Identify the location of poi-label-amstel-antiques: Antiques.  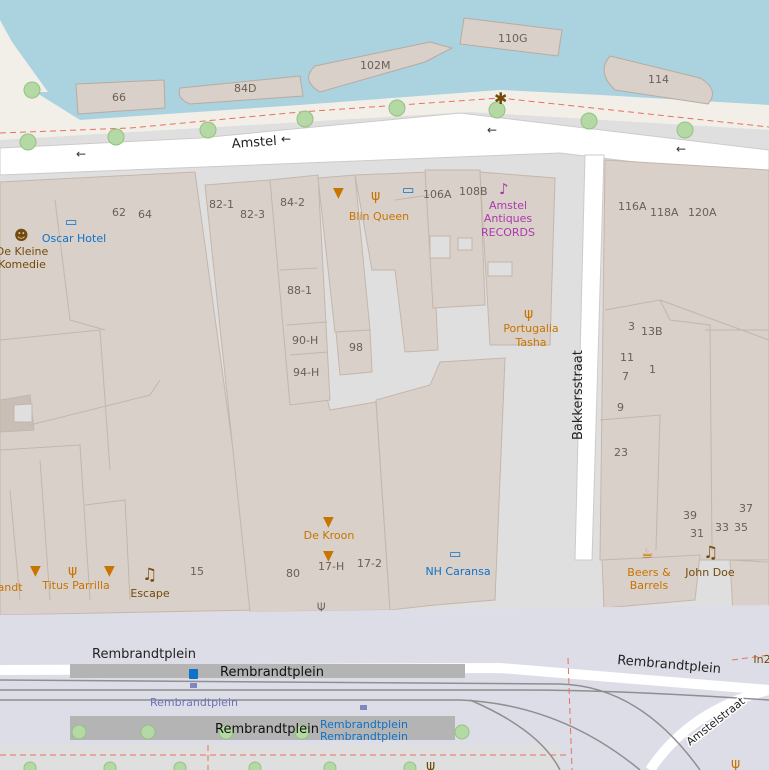
(508, 218).